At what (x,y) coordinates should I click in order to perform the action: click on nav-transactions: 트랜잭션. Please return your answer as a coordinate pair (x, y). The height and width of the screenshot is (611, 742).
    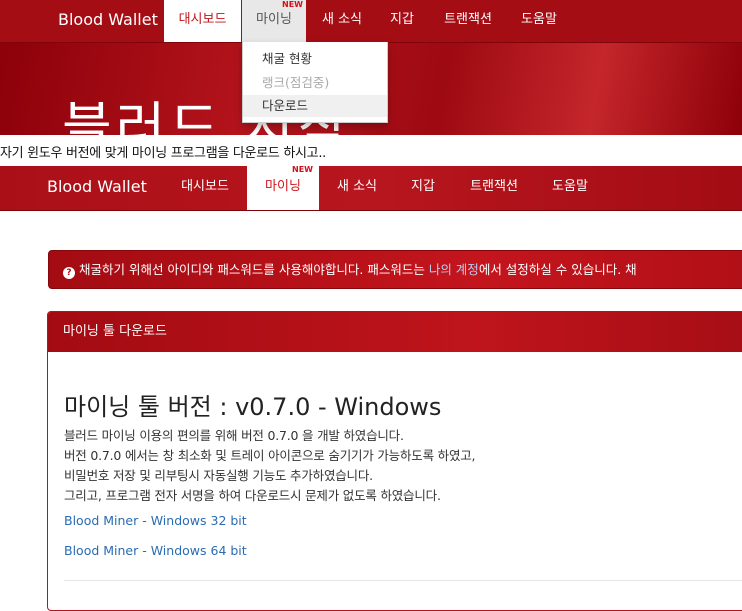
    Looking at the image, I should click on (494, 188).